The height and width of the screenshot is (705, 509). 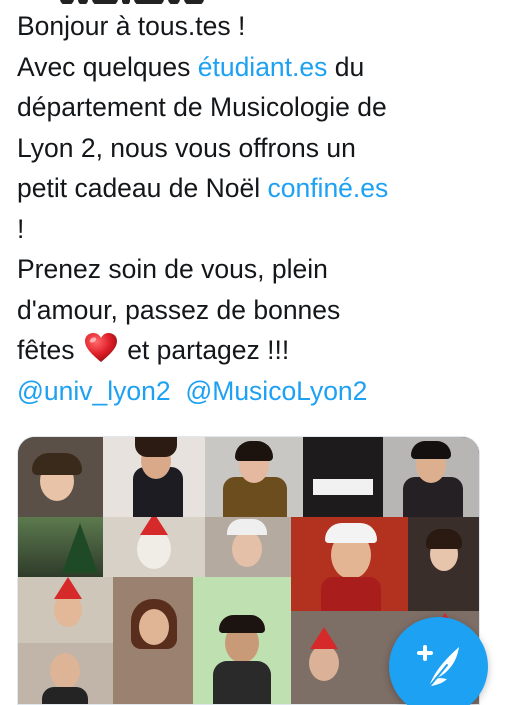 What do you see at coordinates (131, 26) in the screenshot?
I see `tweet-line: Bonjour à tous.tes !` at bounding box center [131, 26].